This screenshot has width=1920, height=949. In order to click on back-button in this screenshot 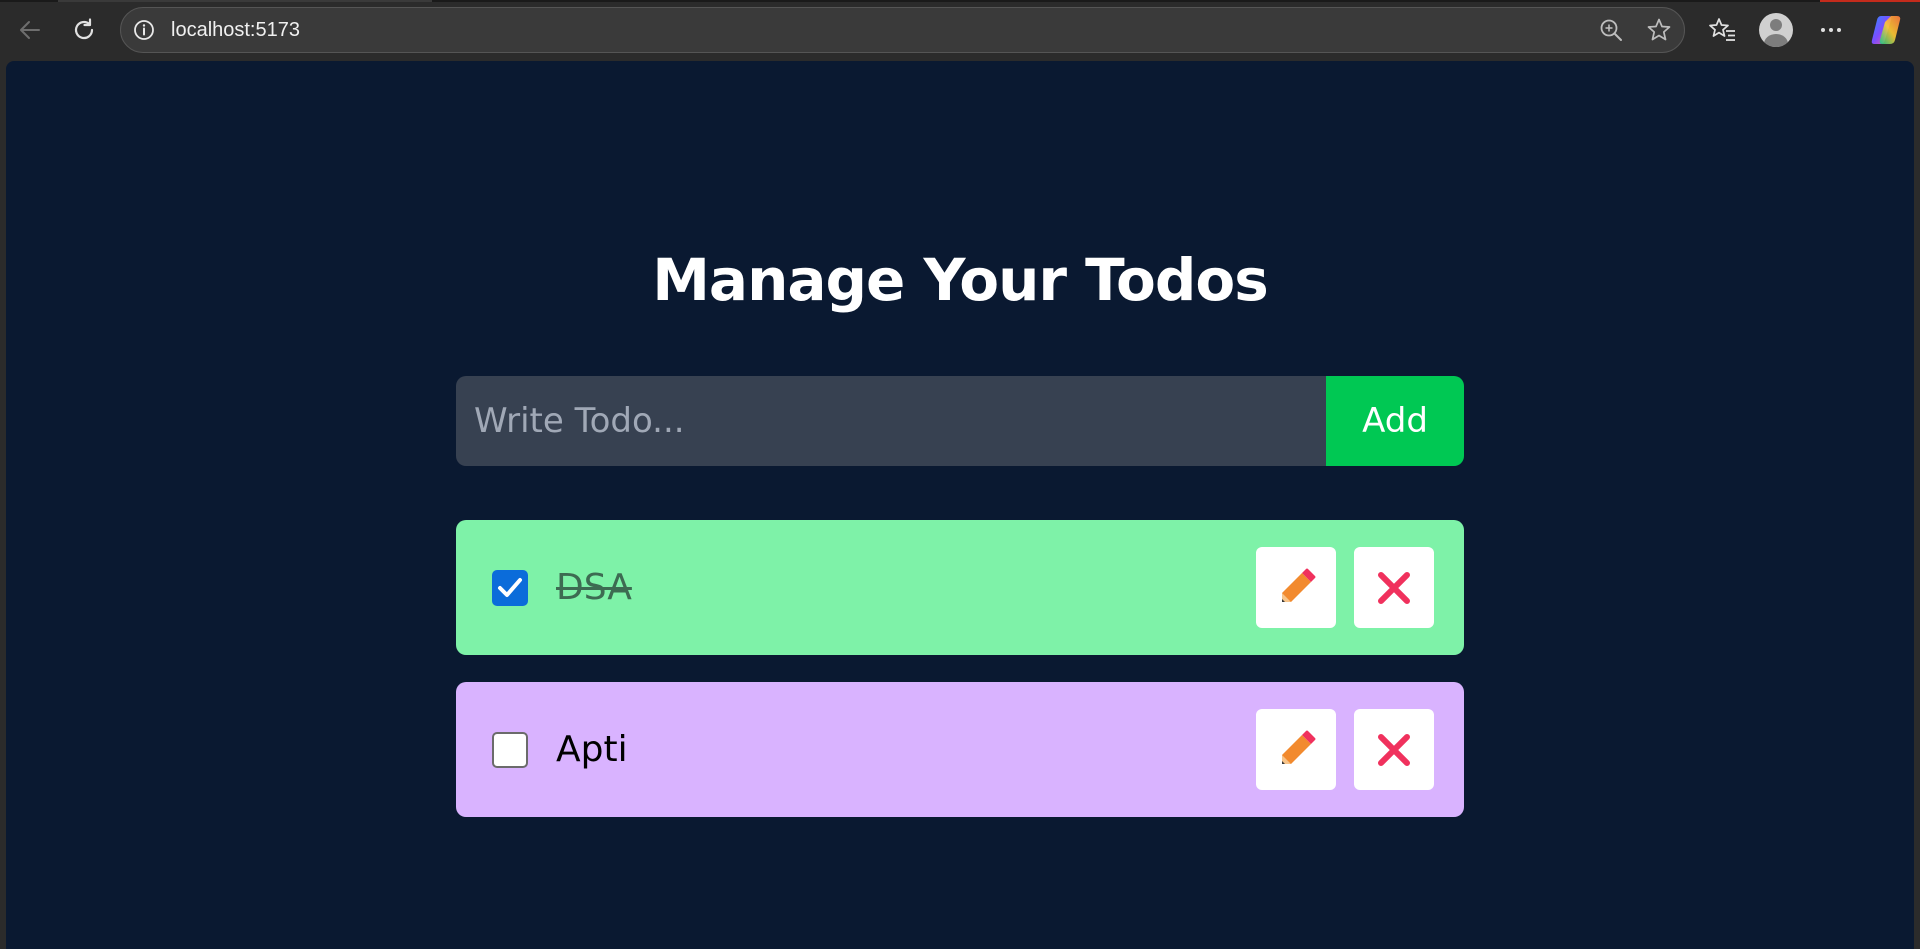, I will do `click(30, 30)`.